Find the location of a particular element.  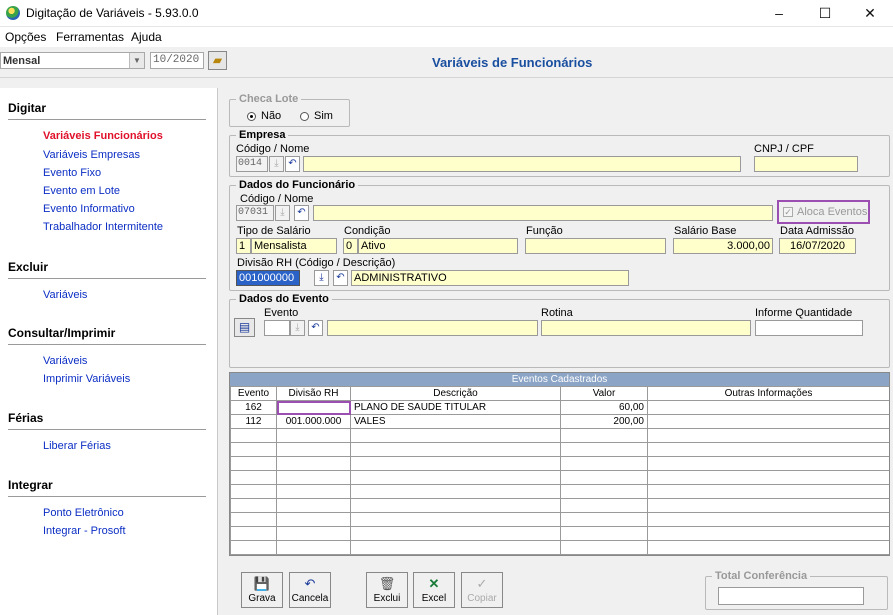

sidebar-section-consultar: Consultar/Imprimir is located at coordinates (62, 333).